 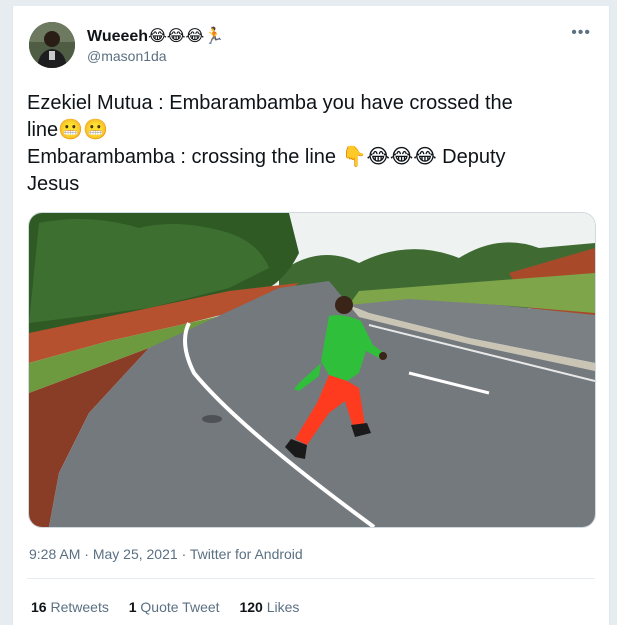 What do you see at coordinates (67, 130) in the screenshot?
I see `tweet-line-2: line😬😬` at bounding box center [67, 130].